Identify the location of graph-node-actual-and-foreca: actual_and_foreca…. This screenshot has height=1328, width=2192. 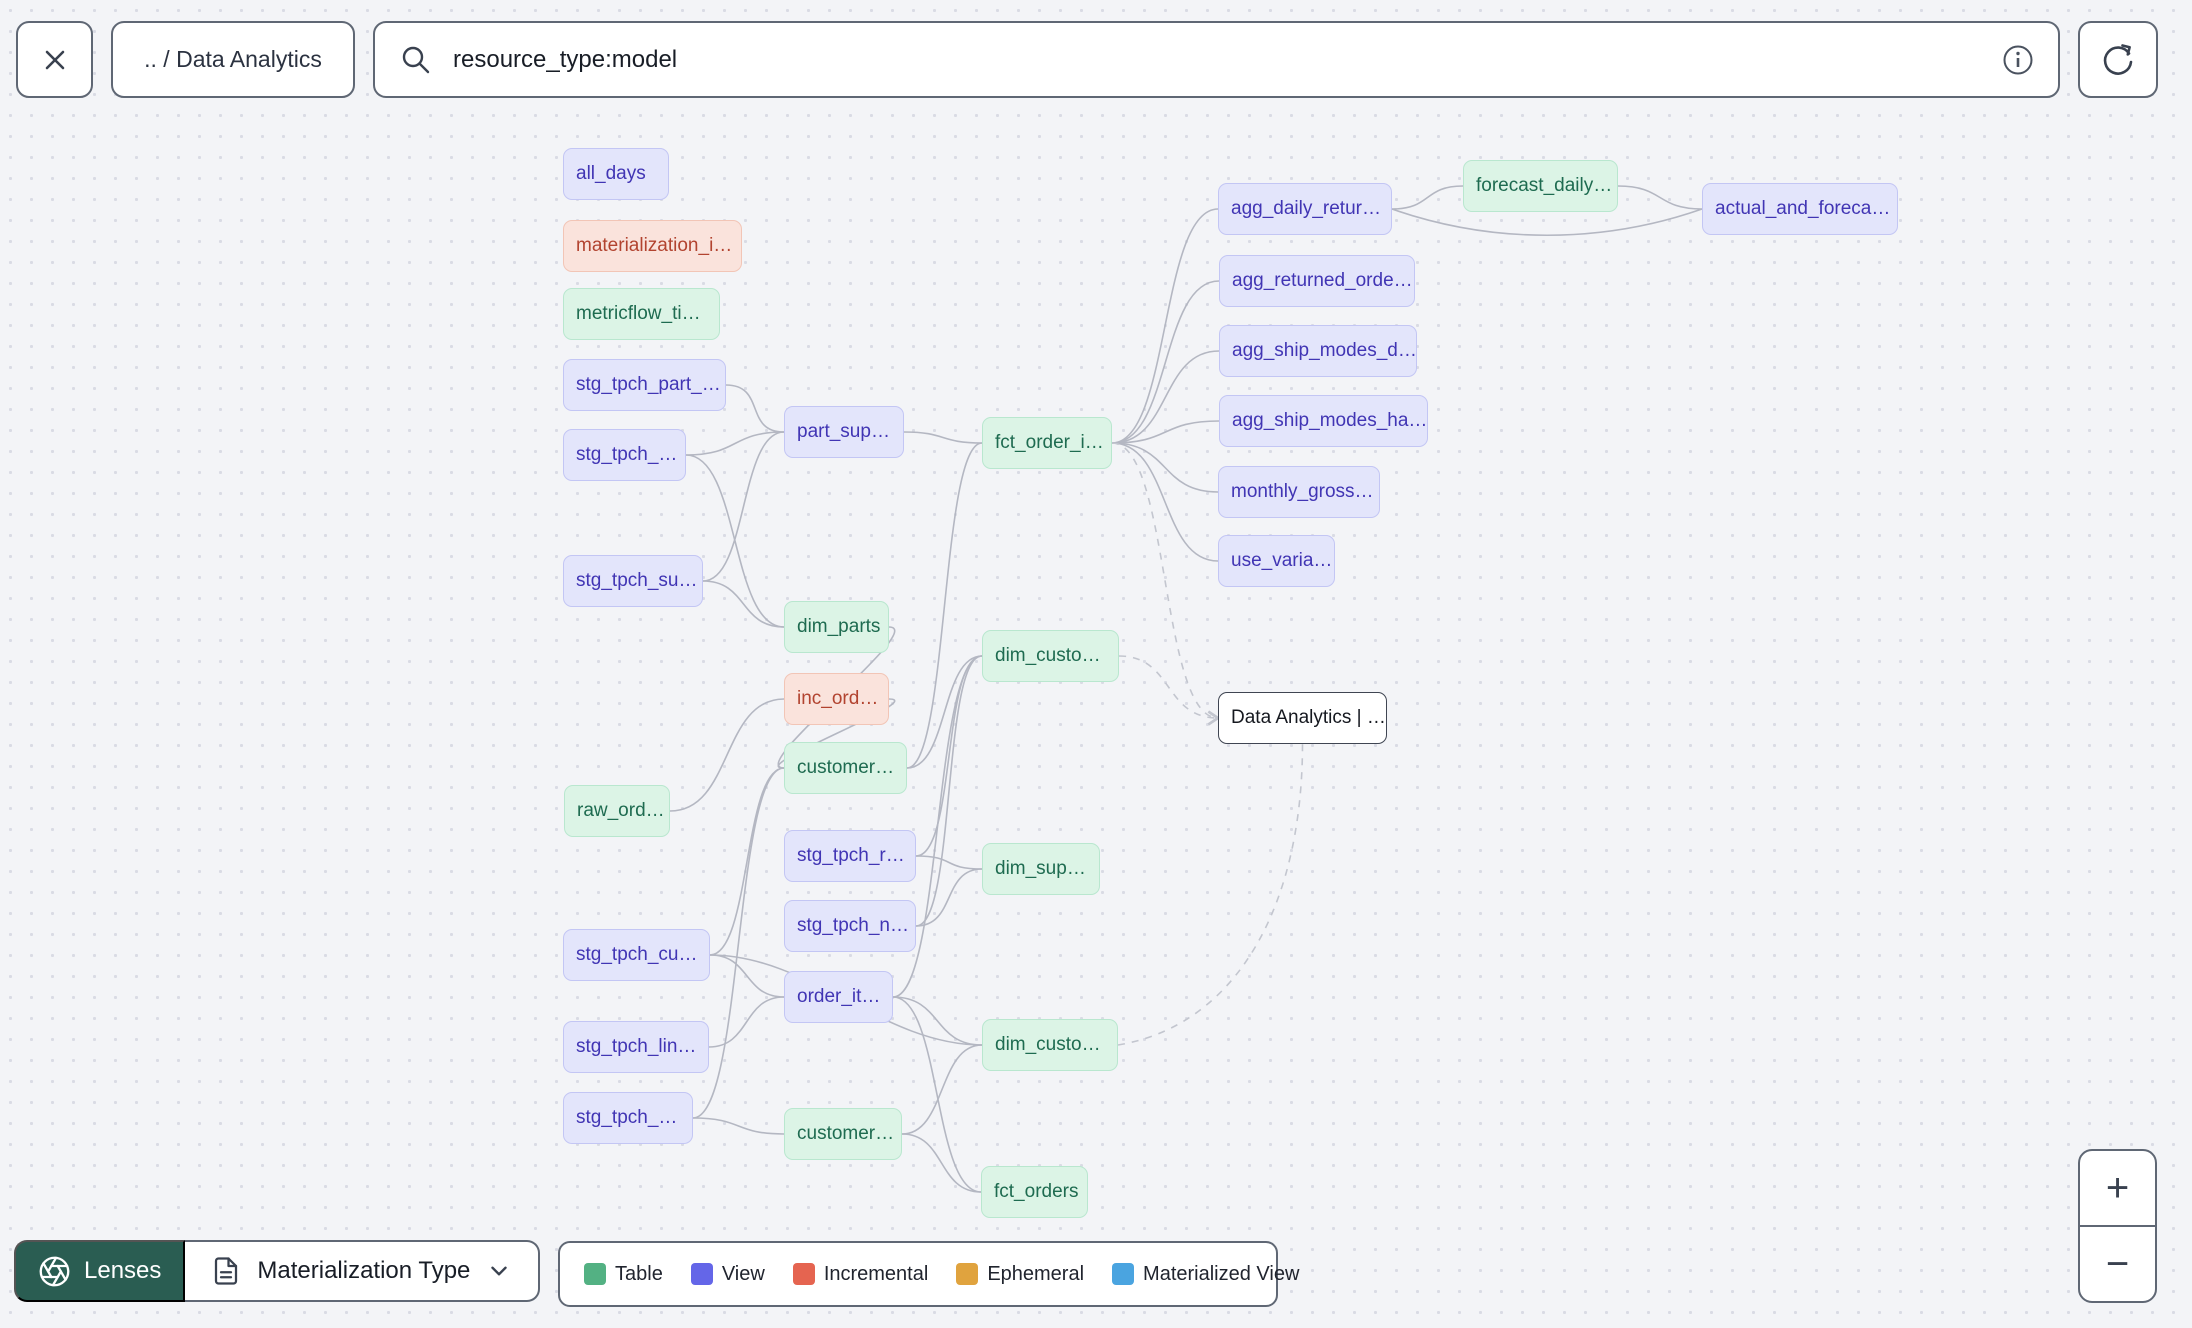
(1800, 209).